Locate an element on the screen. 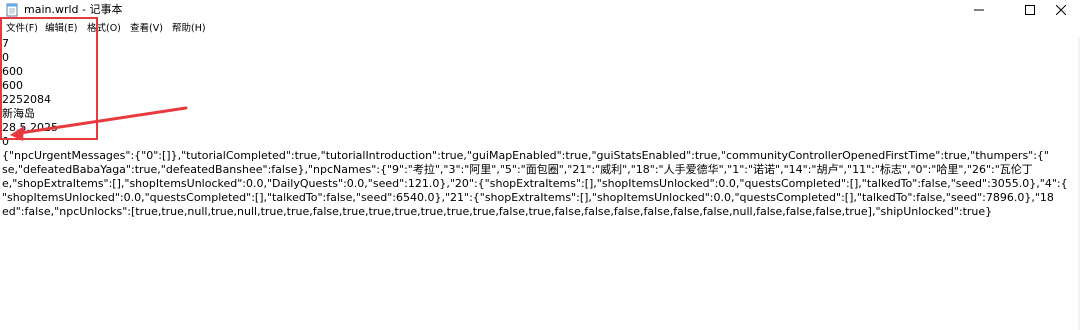  text-line: 2252084 is located at coordinates (26, 99).